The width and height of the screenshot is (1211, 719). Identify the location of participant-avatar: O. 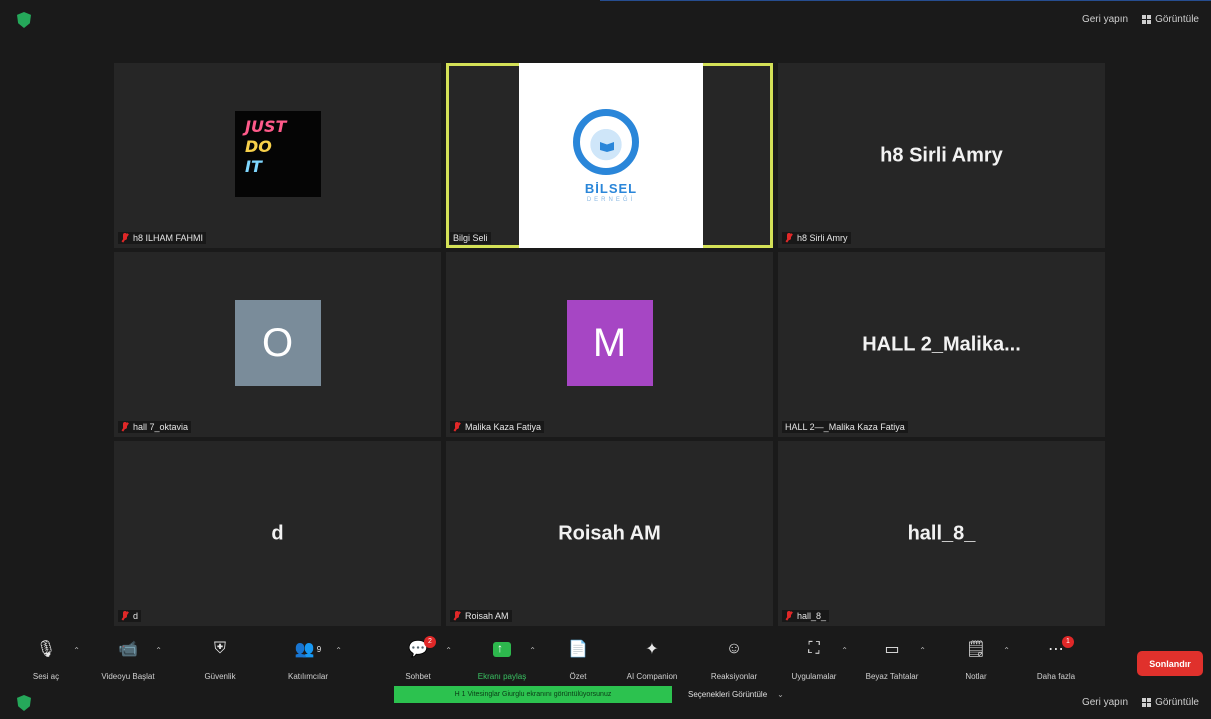
(277, 343).